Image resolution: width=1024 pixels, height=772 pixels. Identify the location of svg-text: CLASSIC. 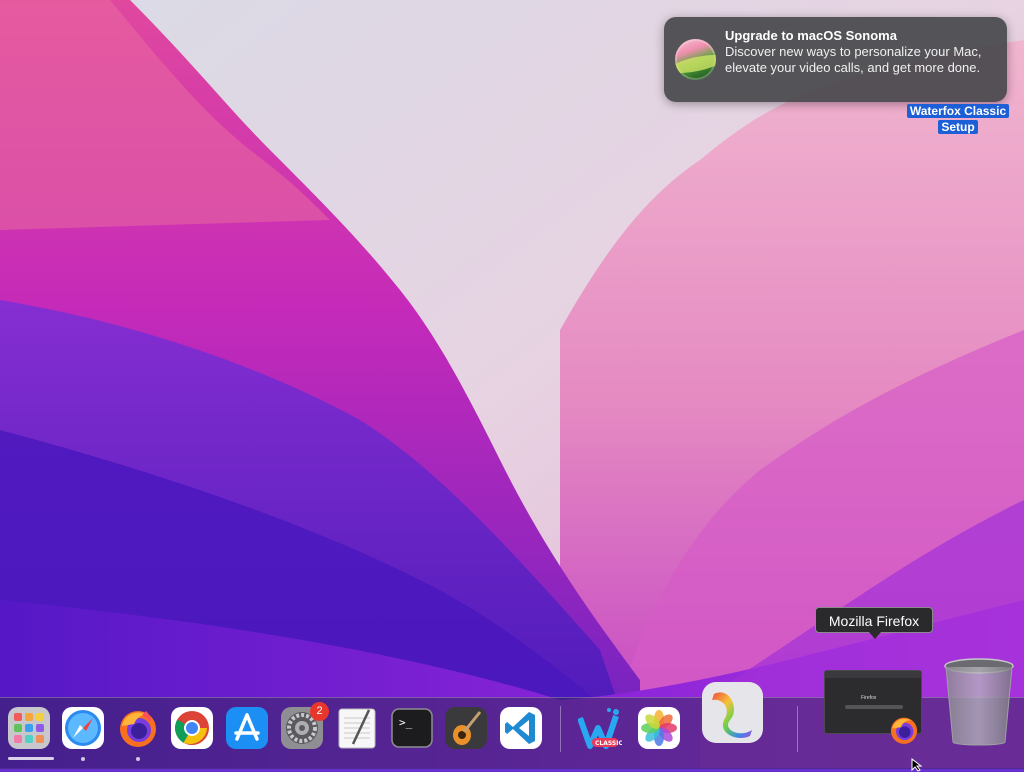
(608, 743).